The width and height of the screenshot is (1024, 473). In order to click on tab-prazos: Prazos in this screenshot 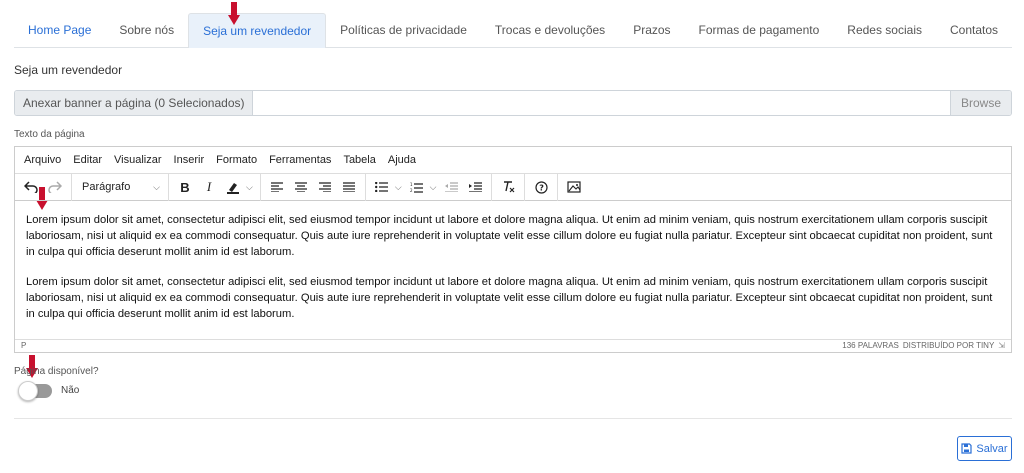, I will do `click(651, 30)`.